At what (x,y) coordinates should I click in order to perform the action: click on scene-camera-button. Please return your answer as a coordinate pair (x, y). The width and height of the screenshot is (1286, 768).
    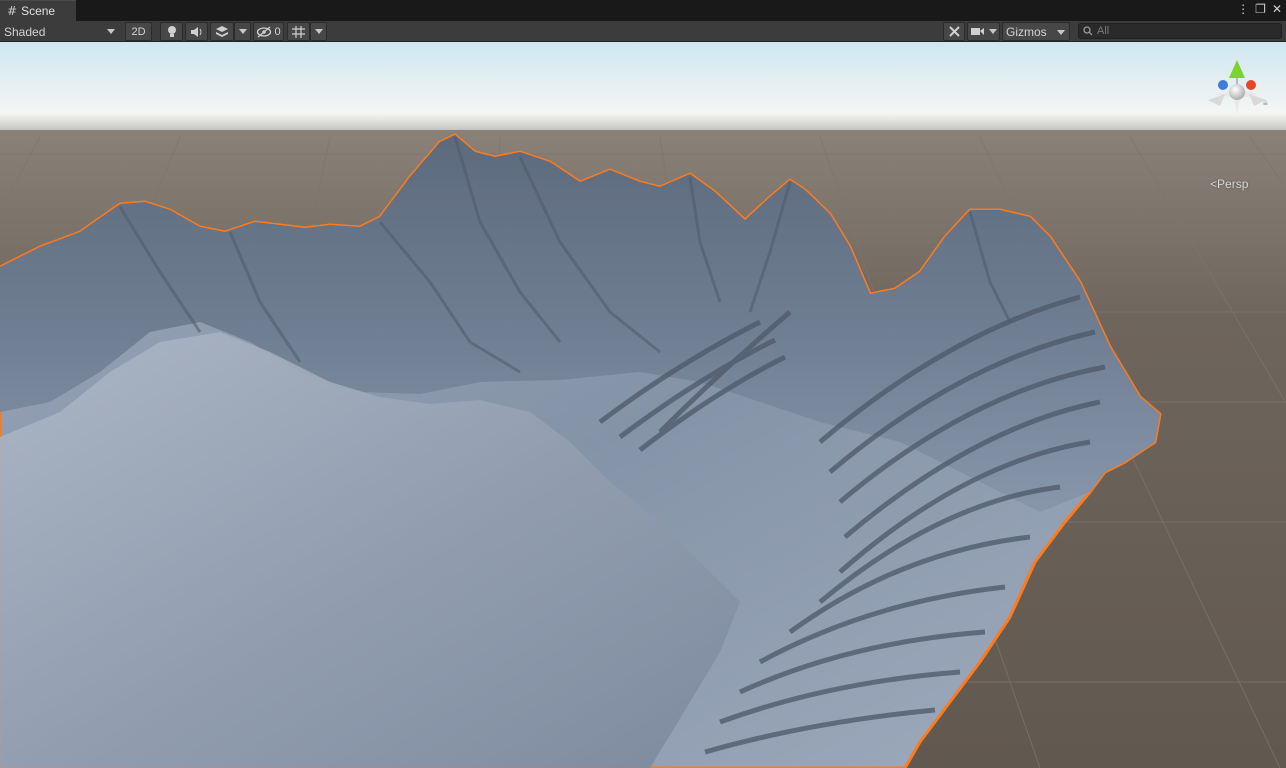
    Looking at the image, I should click on (983, 31).